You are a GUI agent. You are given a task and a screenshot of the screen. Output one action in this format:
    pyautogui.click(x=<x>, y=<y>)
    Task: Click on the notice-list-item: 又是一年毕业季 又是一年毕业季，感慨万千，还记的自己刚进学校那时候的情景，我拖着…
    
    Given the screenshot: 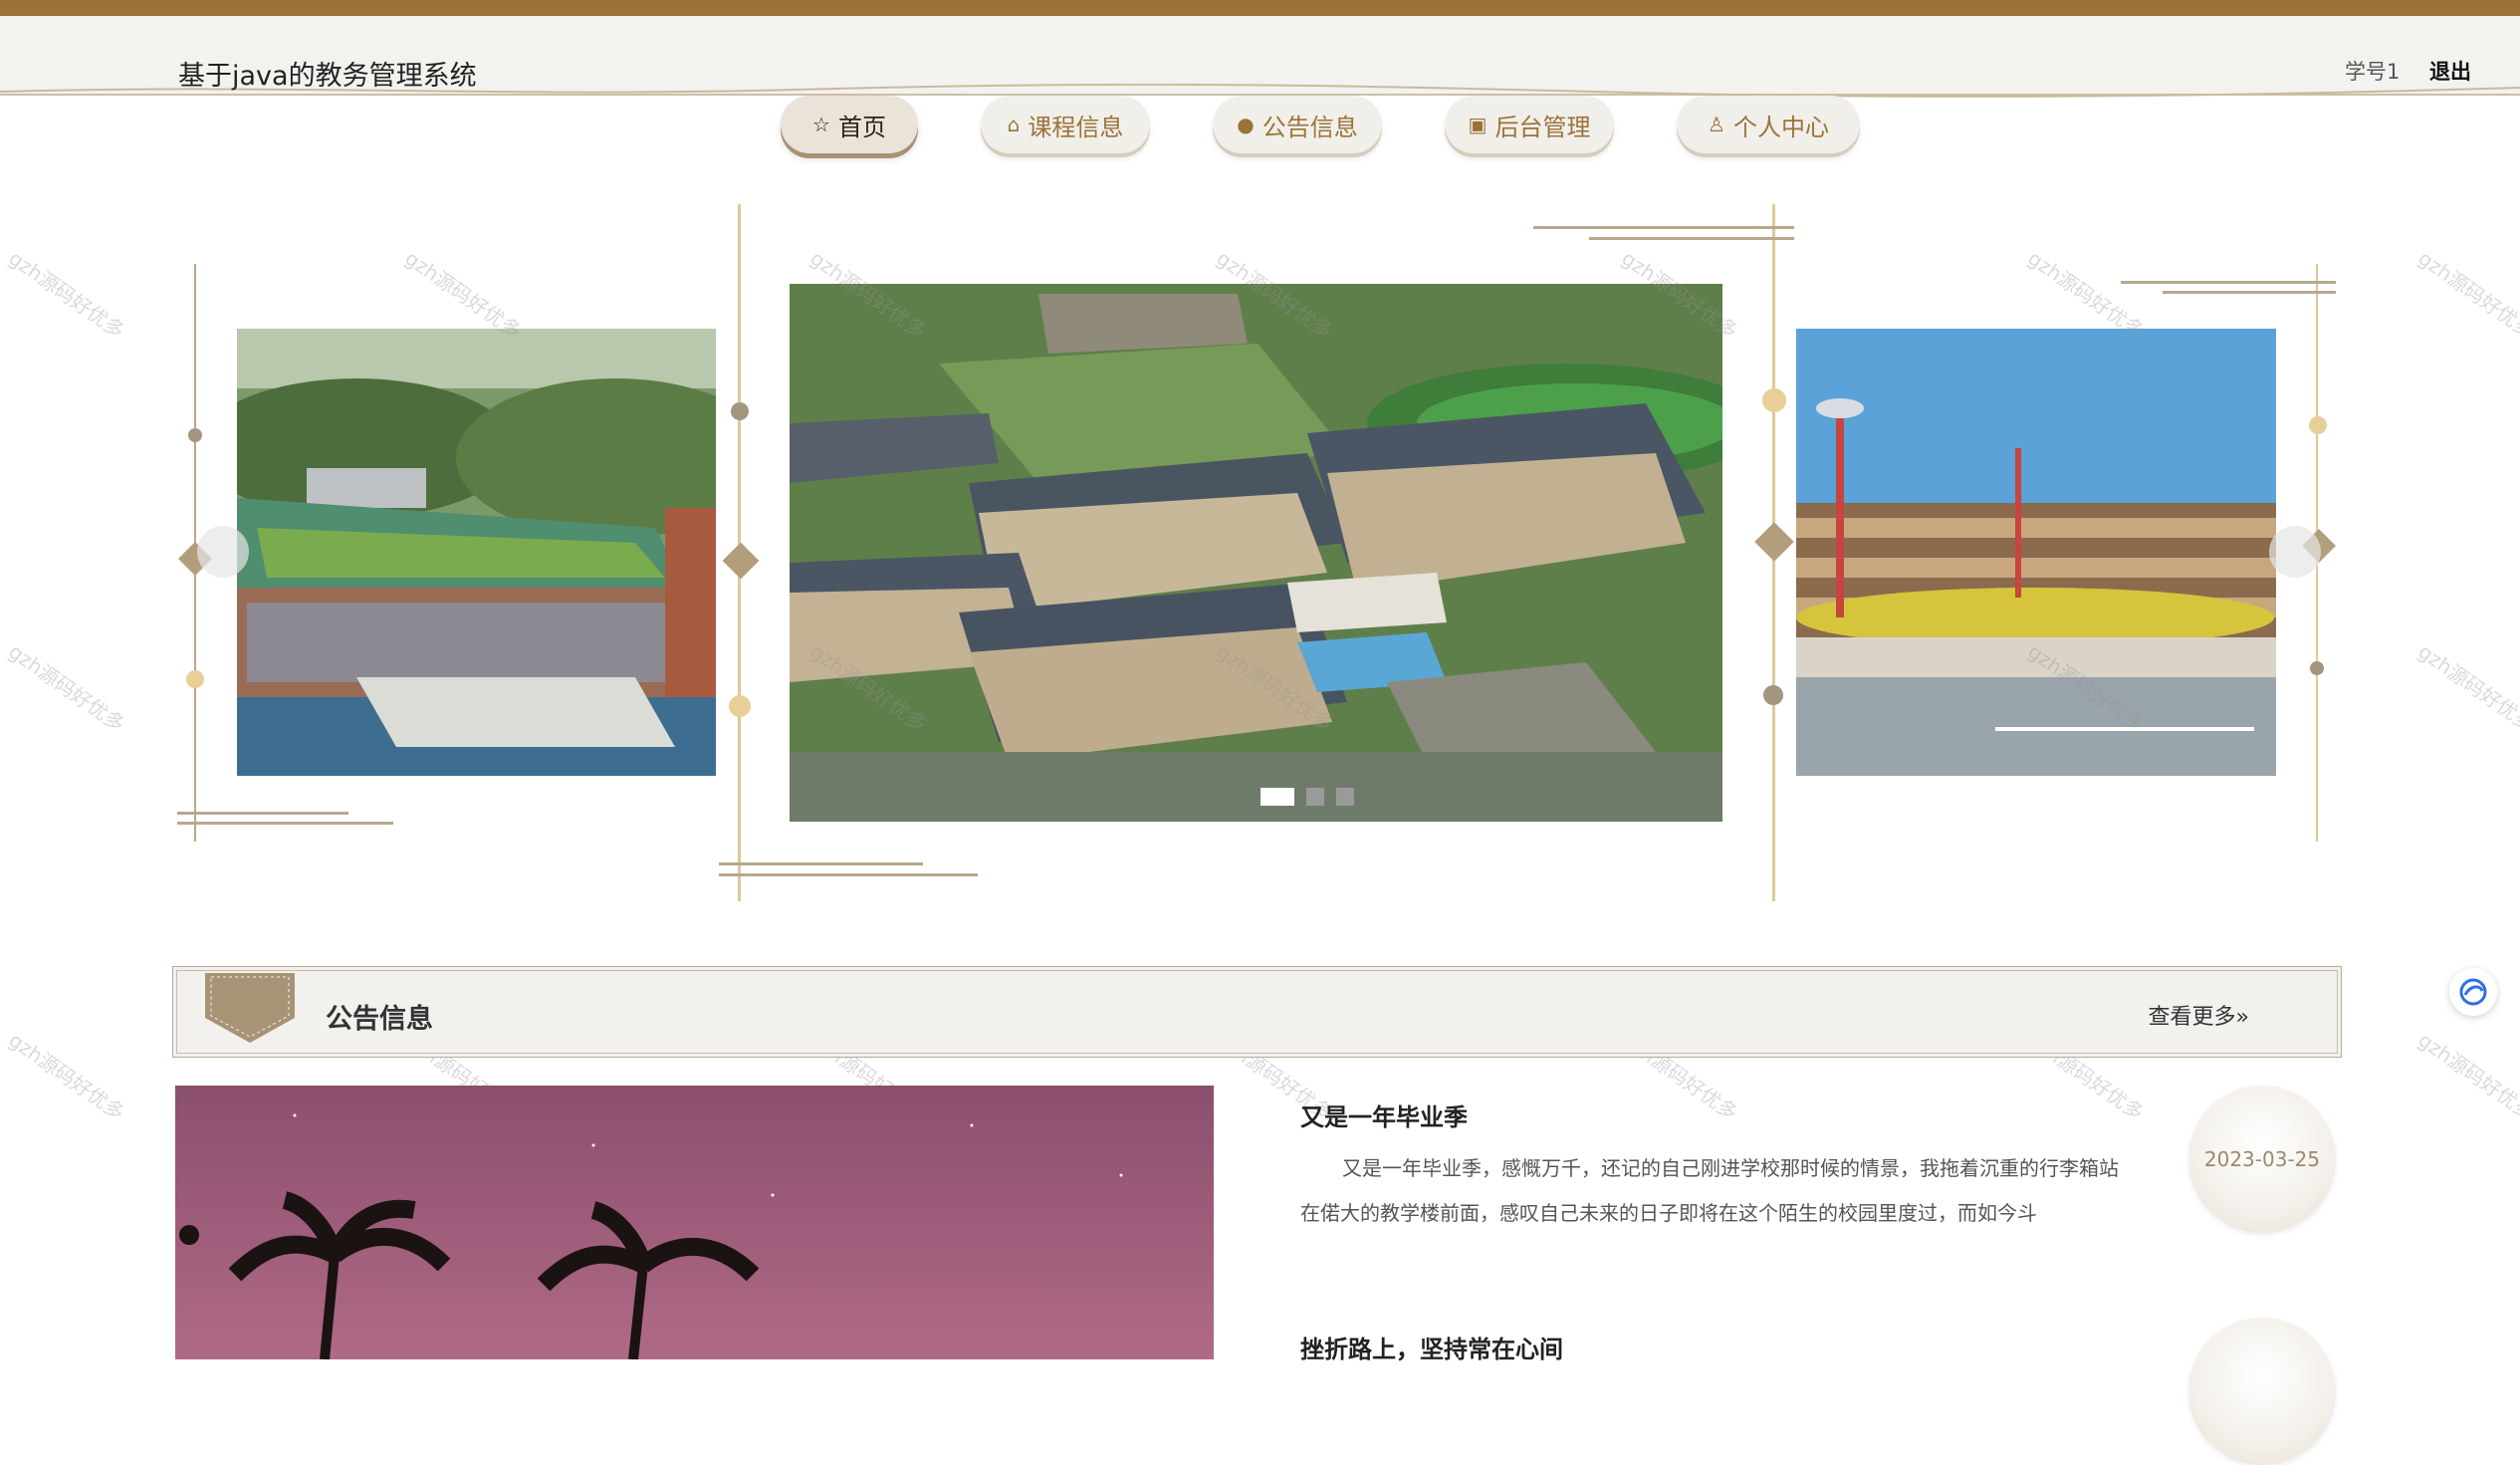 What is the action you would take?
    pyautogui.click(x=1711, y=1167)
    